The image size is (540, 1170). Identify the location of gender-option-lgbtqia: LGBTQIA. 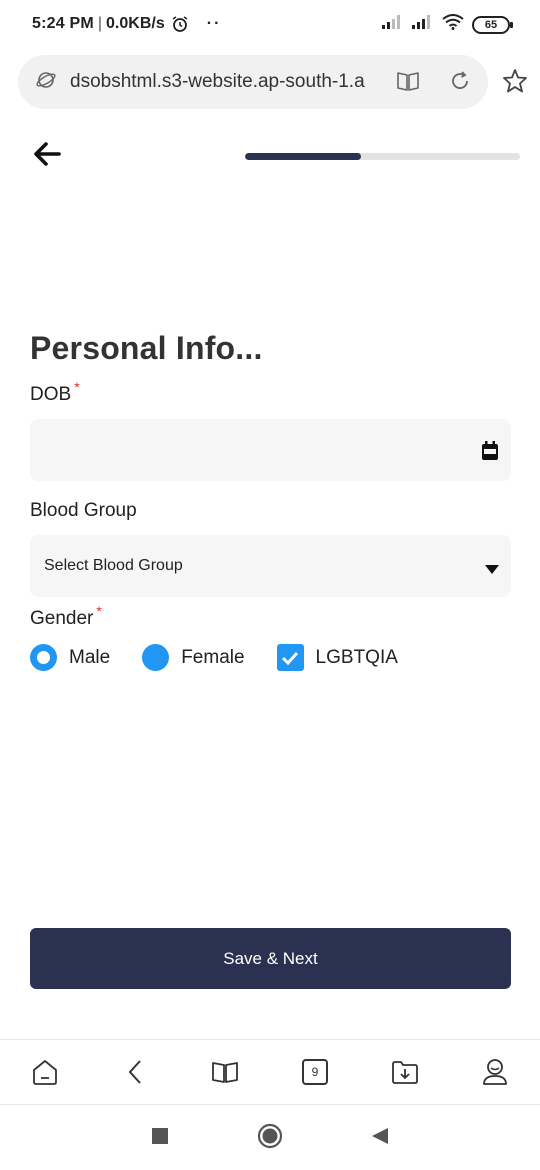
(337, 657).